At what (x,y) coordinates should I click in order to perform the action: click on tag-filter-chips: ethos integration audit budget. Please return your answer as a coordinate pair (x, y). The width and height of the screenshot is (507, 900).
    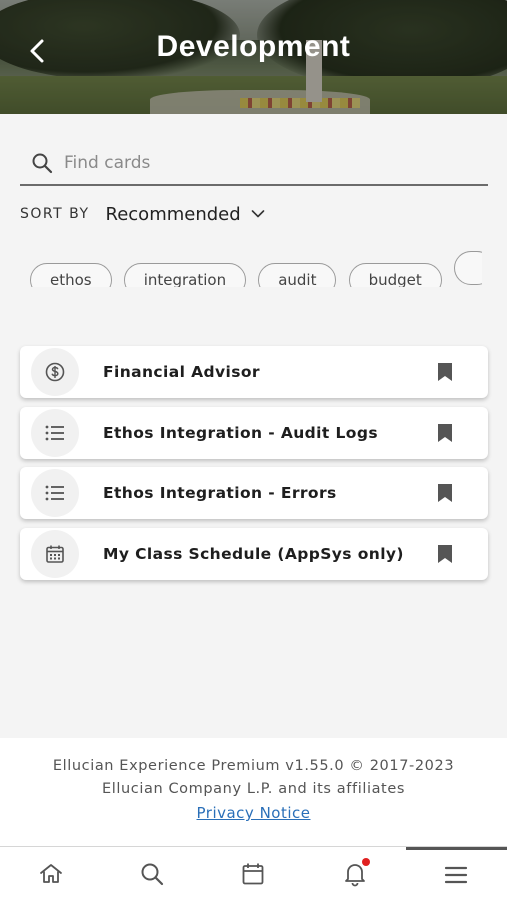
    Looking at the image, I should click on (256, 269).